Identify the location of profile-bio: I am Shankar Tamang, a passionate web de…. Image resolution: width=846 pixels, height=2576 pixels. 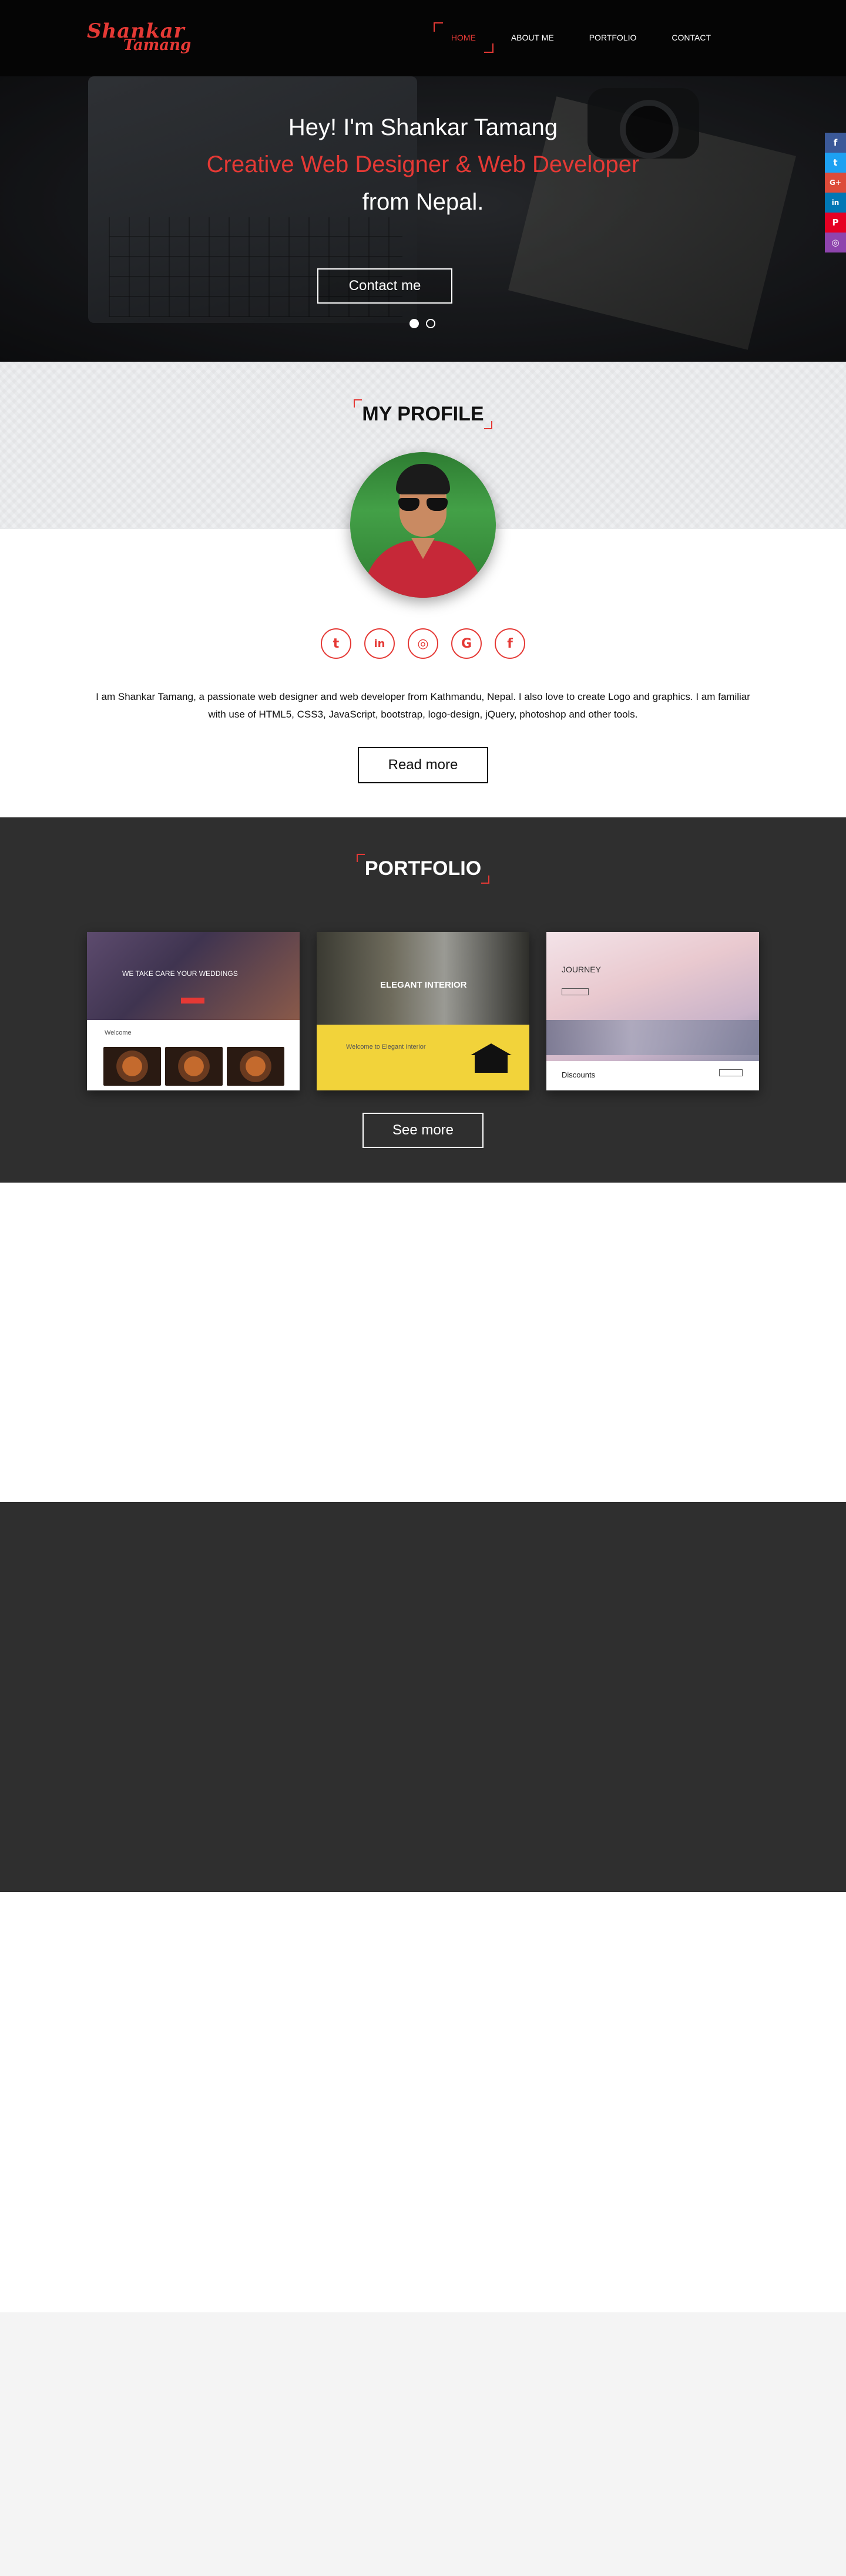
(423, 705).